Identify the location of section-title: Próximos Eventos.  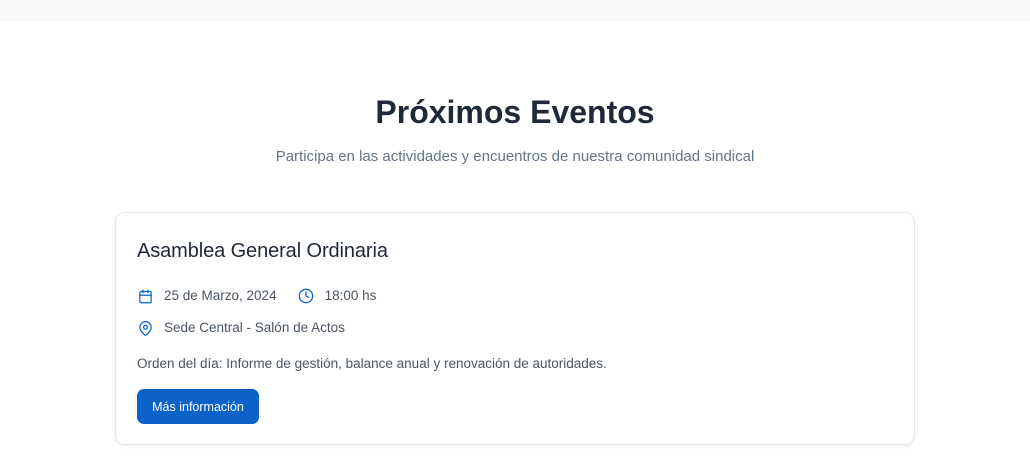
(515, 112).